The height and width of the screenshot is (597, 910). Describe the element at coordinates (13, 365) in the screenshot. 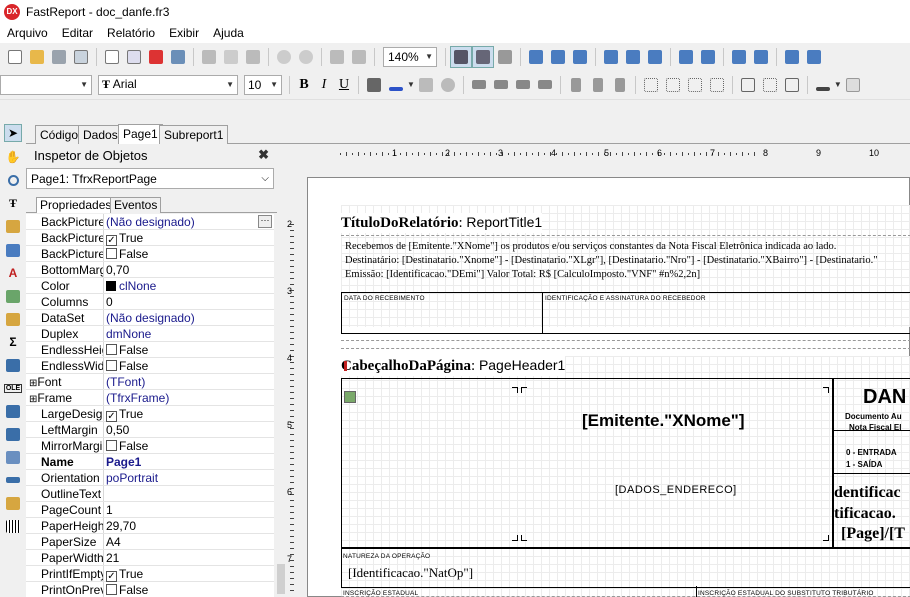

I see `shape-tool` at that location.